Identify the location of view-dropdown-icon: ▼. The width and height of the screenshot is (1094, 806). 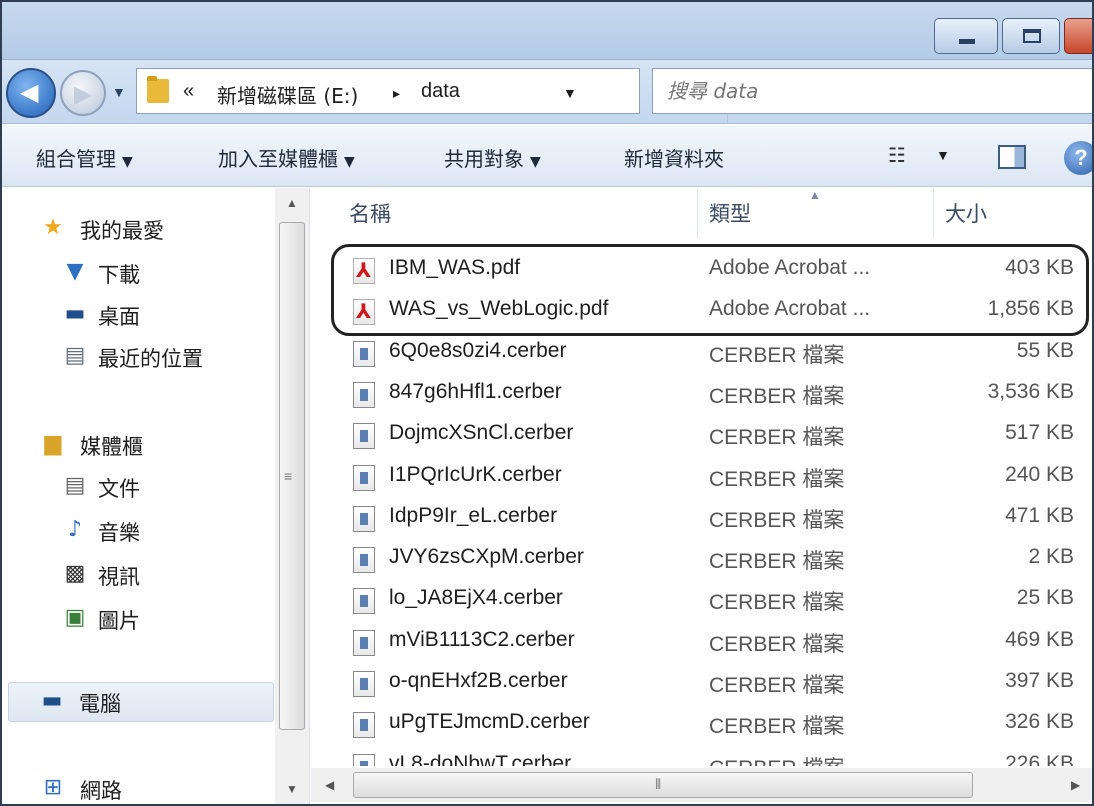
(943, 155).